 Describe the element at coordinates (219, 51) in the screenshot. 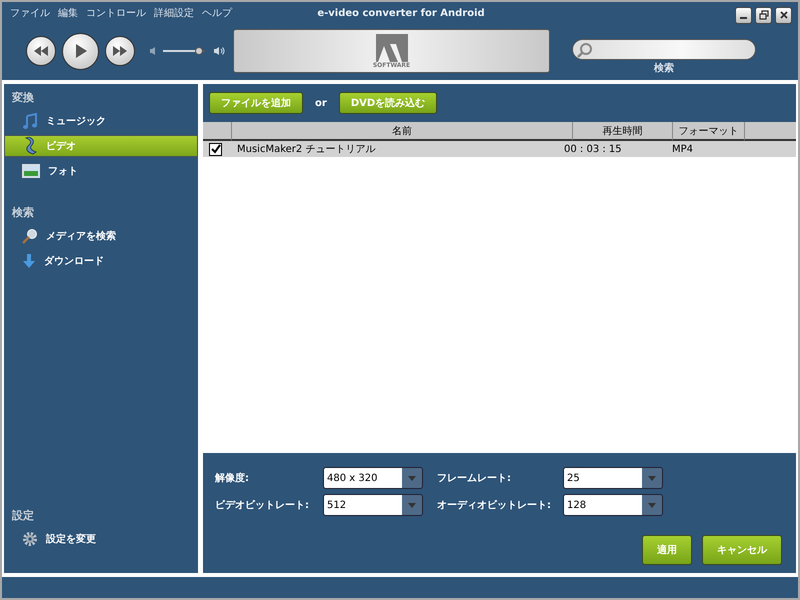

I see `volume-high-icon` at that location.